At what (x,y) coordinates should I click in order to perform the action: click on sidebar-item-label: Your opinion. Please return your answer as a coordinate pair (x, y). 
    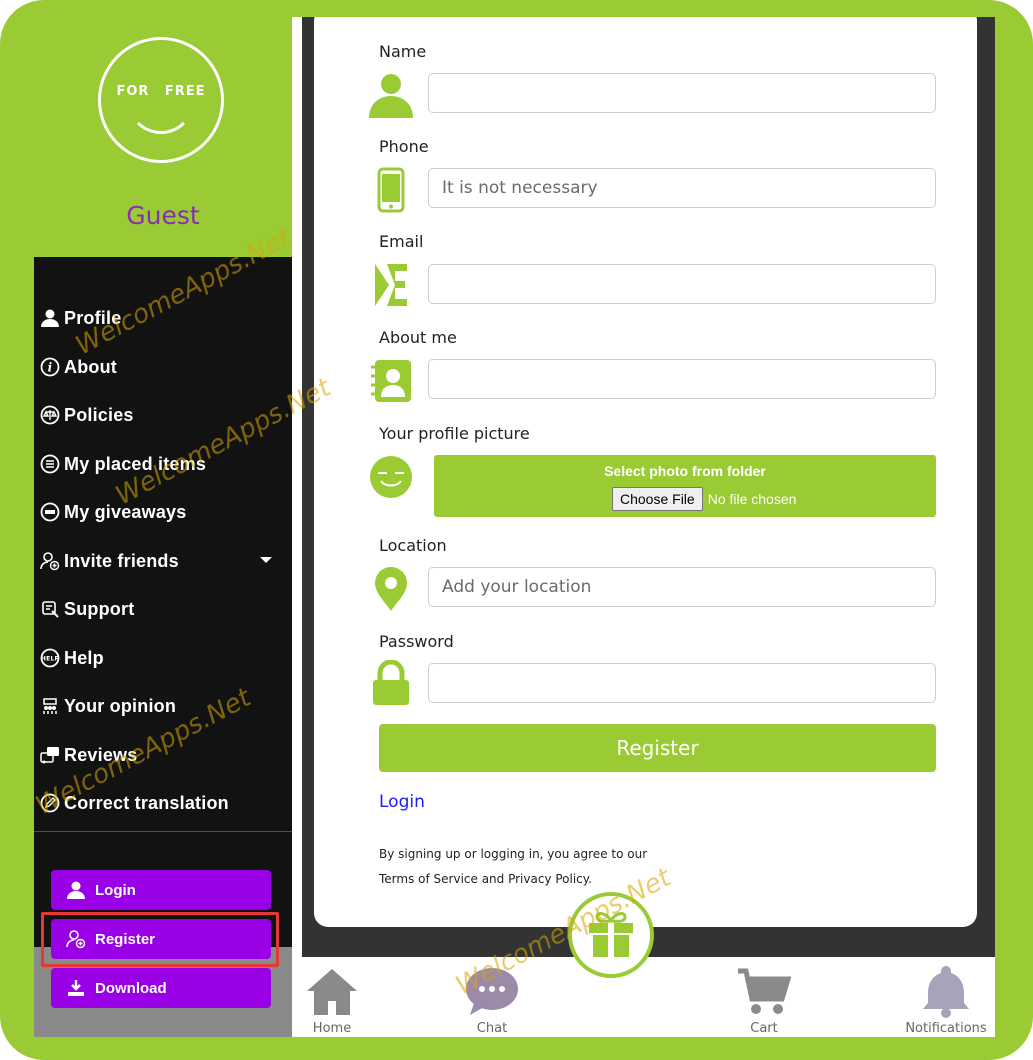
    Looking at the image, I should click on (120, 705).